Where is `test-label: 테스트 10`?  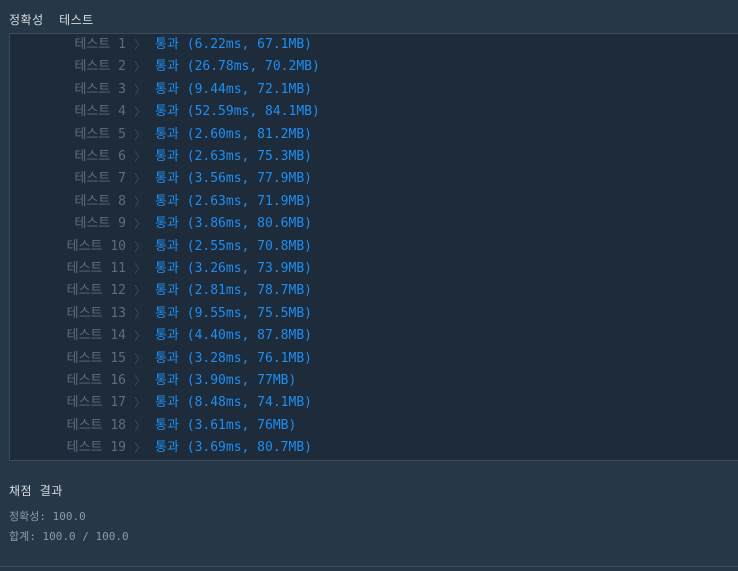
test-label: 테스트 10 is located at coordinates (96, 246).